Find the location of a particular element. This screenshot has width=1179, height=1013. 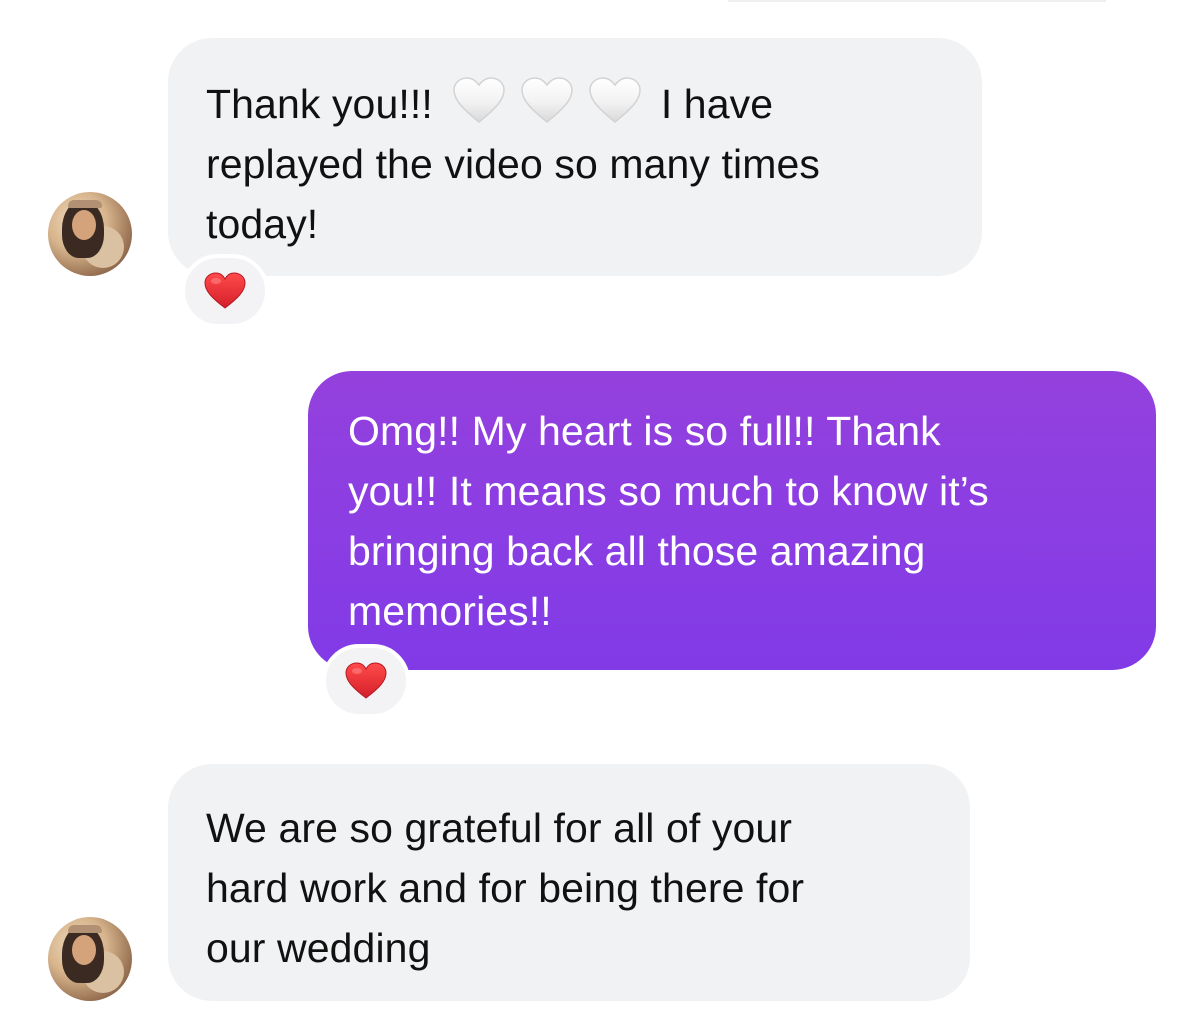

message-line: We are so grateful for all of your is located at coordinates (499, 828).